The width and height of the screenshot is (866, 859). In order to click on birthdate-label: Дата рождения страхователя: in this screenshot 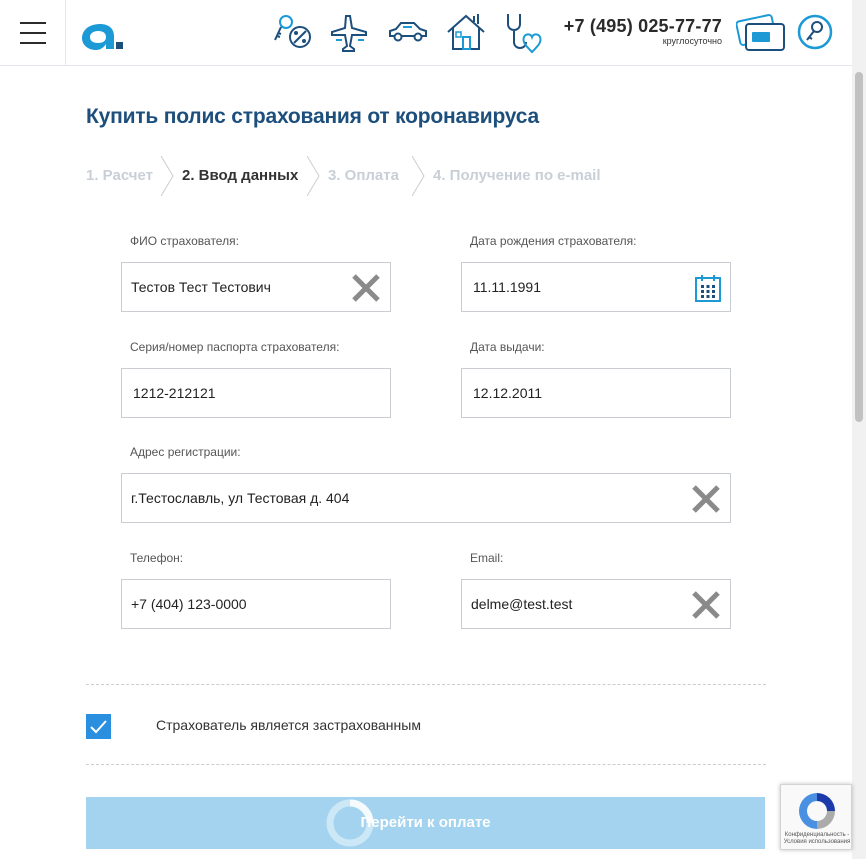, I will do `click(553, 241)`.